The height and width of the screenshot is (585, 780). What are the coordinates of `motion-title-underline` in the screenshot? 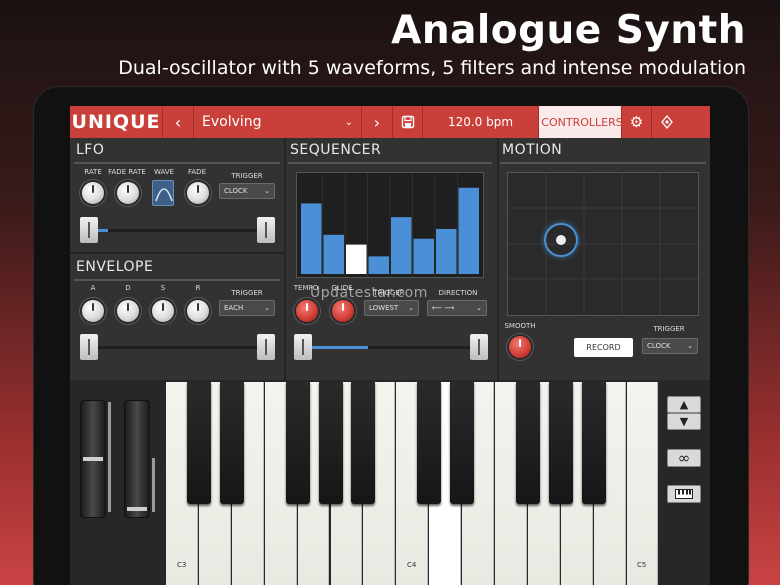 It's located at (603, 163).